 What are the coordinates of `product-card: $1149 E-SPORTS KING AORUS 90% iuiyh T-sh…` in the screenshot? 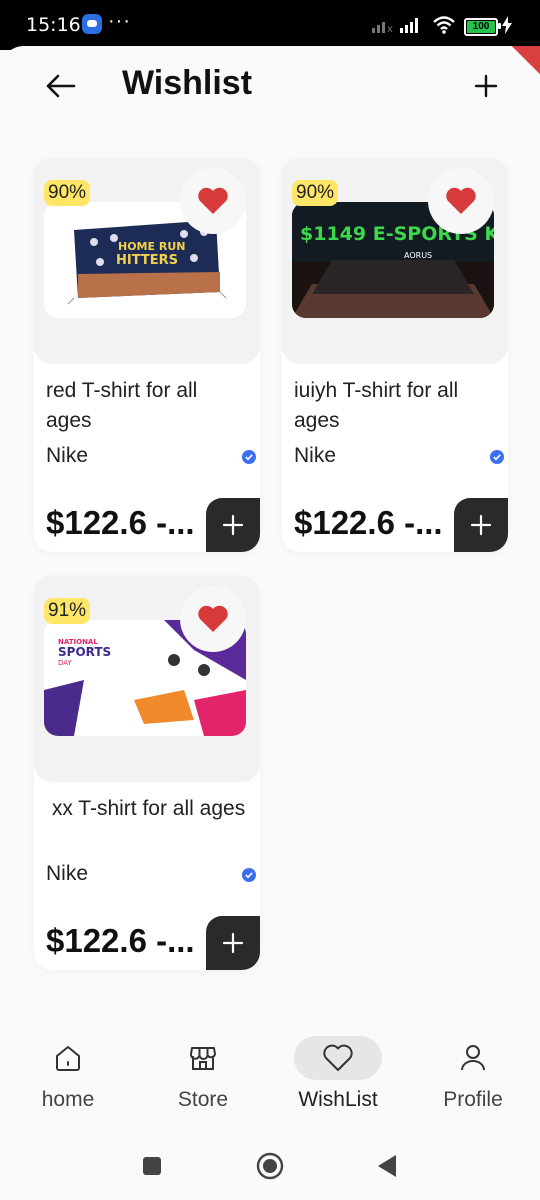 It's located at (395, 355).